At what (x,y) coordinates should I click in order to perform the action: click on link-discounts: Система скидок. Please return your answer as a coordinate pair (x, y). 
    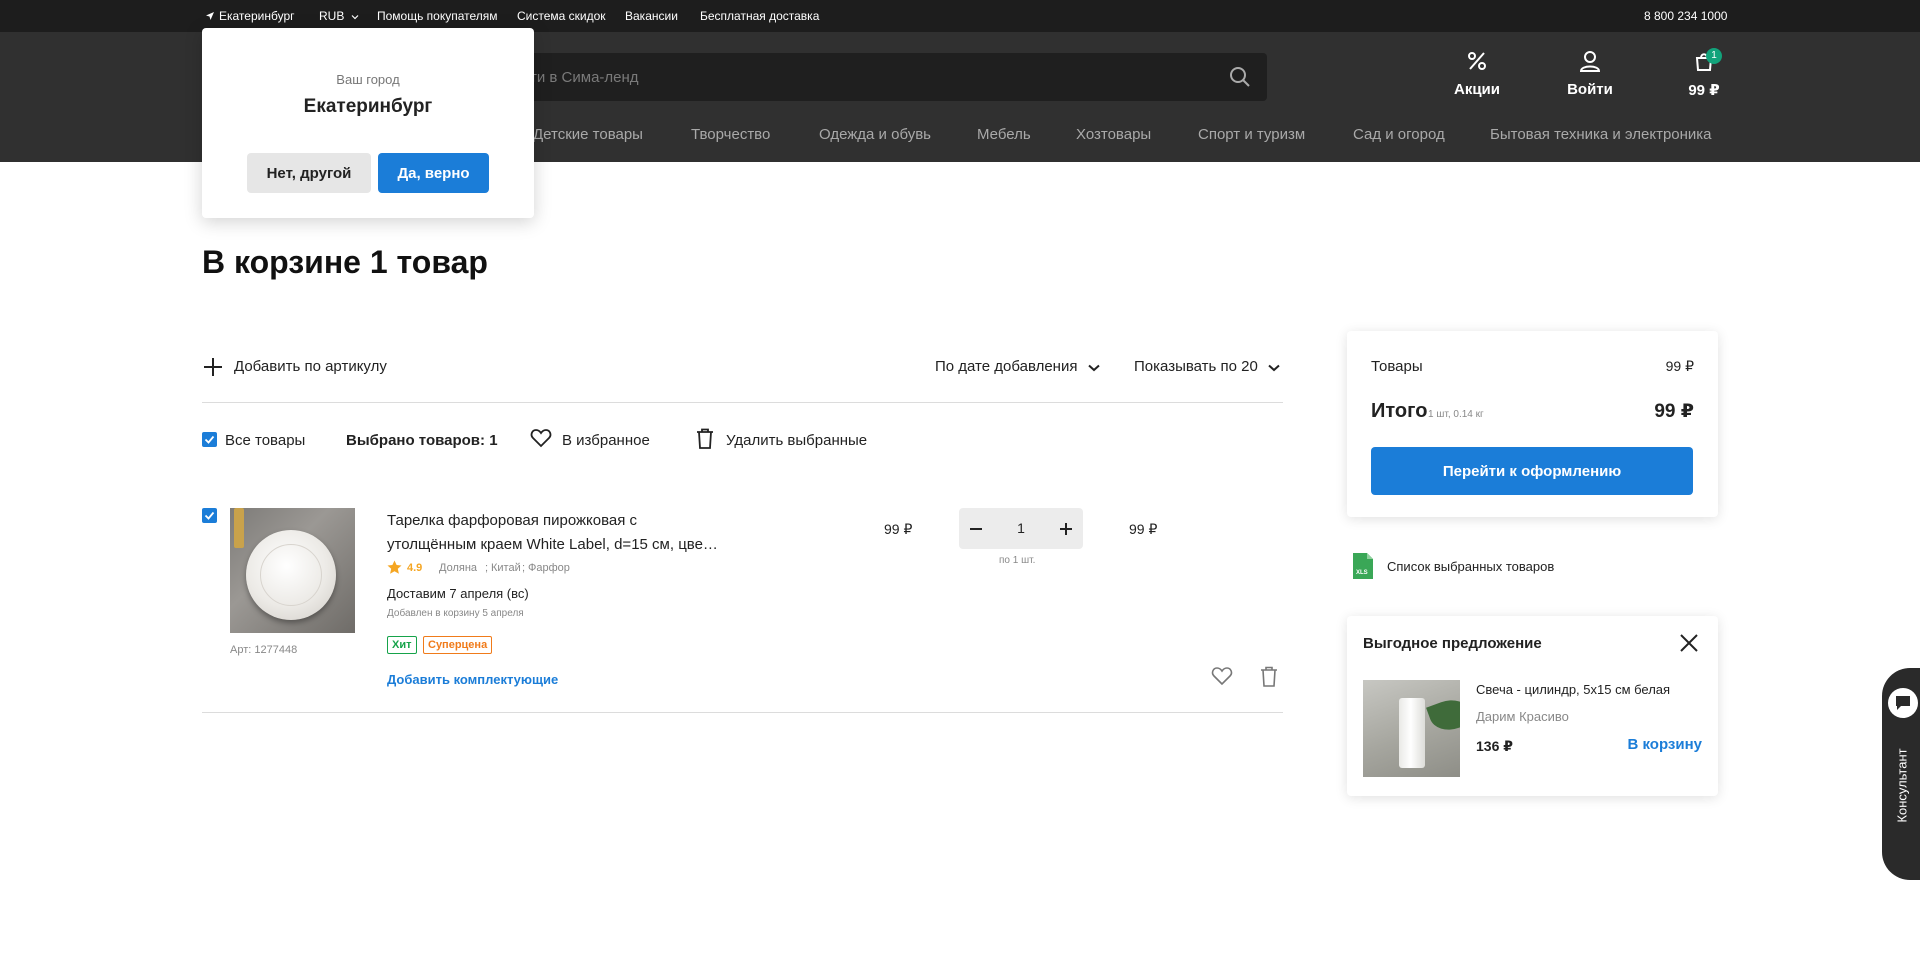
    Looking at the image, I should click on (561, 16).